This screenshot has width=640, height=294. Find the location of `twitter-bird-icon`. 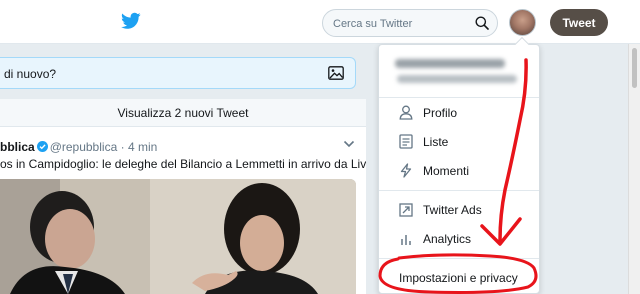

twitter-bird-icon is located at coordinates (131, 21).